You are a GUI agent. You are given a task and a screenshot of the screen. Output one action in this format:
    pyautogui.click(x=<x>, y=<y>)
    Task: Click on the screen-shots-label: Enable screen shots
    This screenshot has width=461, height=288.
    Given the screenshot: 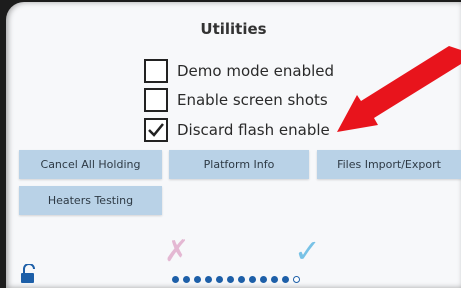 What is the action you would take?
    pyautogui.click(x=252, y=100)
    